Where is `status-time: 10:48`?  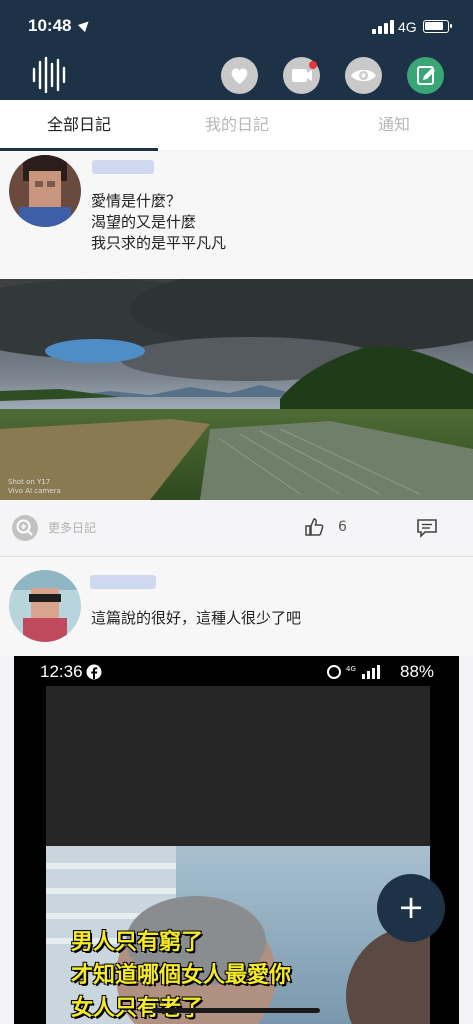
status-time: 10:48 is located at coordinates (50, 25).